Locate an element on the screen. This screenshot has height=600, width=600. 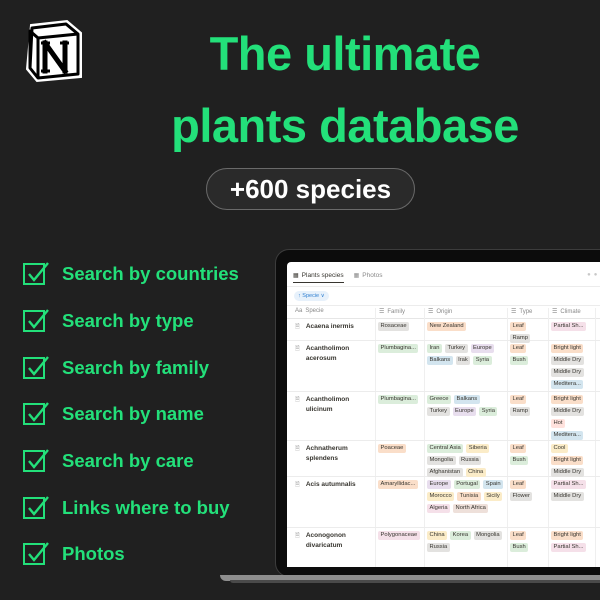
column-header-specie: Aa Specie is located at coordinates (309, 311).